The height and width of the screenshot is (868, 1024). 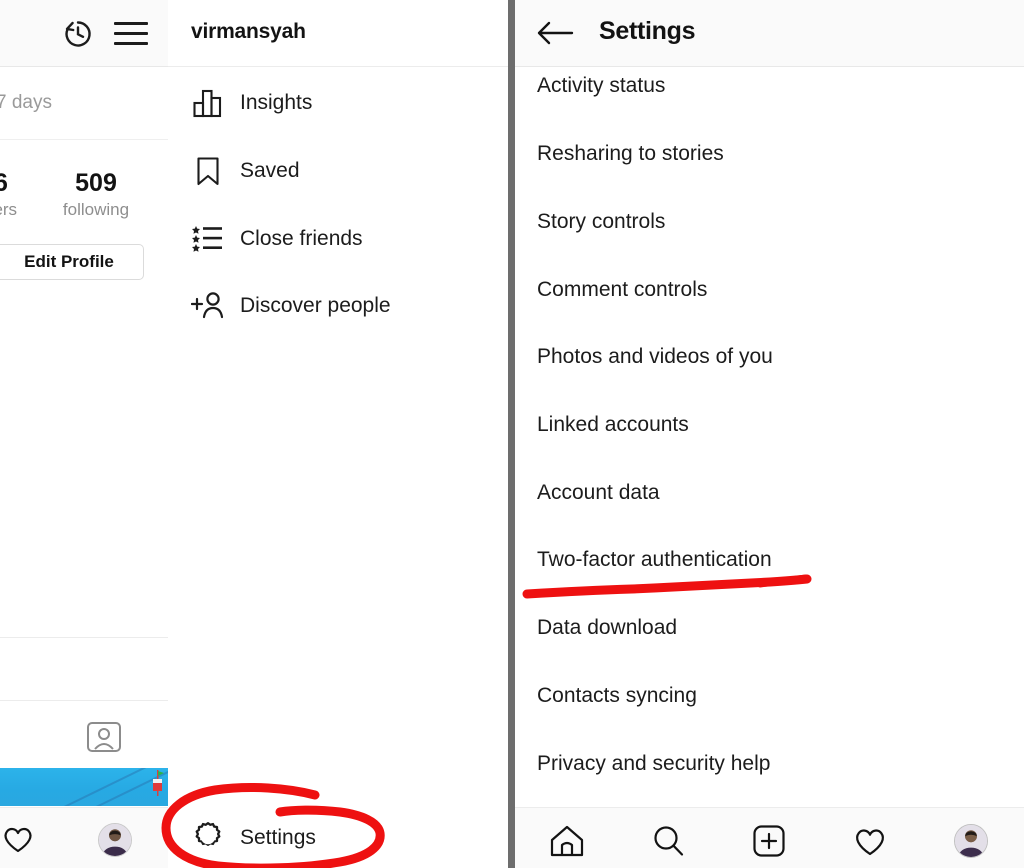 I want to click on edit-profile-button: Edit Profile, so click(x=72, y=262).